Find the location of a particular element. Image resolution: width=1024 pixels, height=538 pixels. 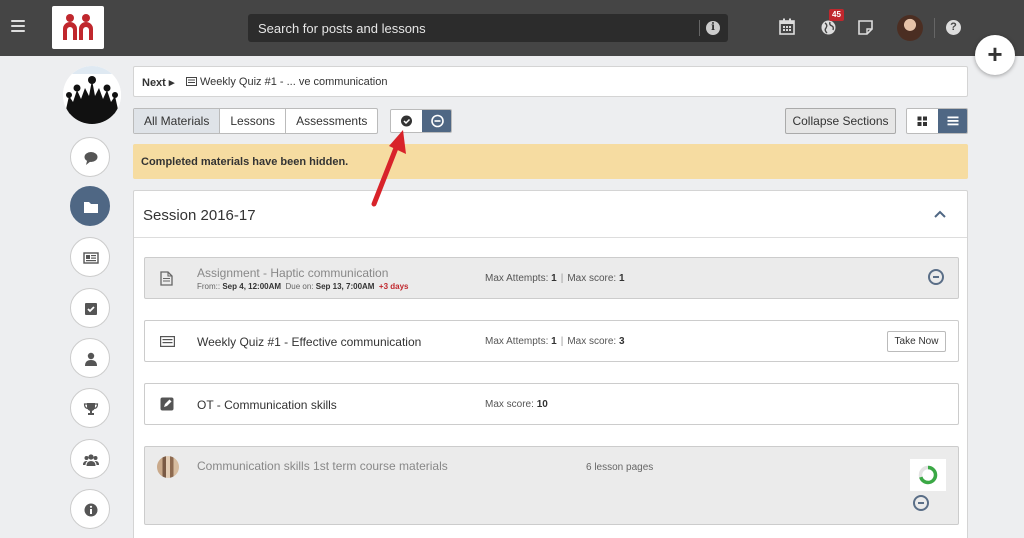

rail-grades-button is located at coordinates (90, 308).